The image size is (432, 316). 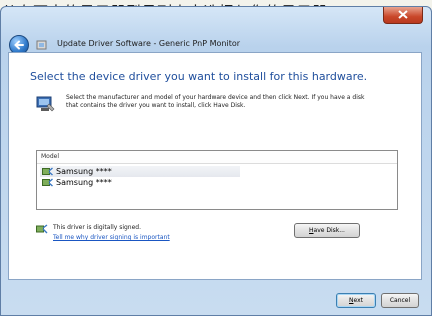 What do you see at coordinates (111, 237) in the screenshot?
I see `driver-signing-link: Tell me why driver signing is important` at bounding box center [111, 237].